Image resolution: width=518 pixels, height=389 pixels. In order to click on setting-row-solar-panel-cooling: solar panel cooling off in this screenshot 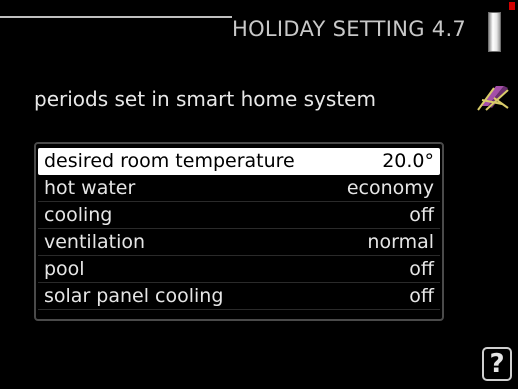, I will do `click(239, 296)`.